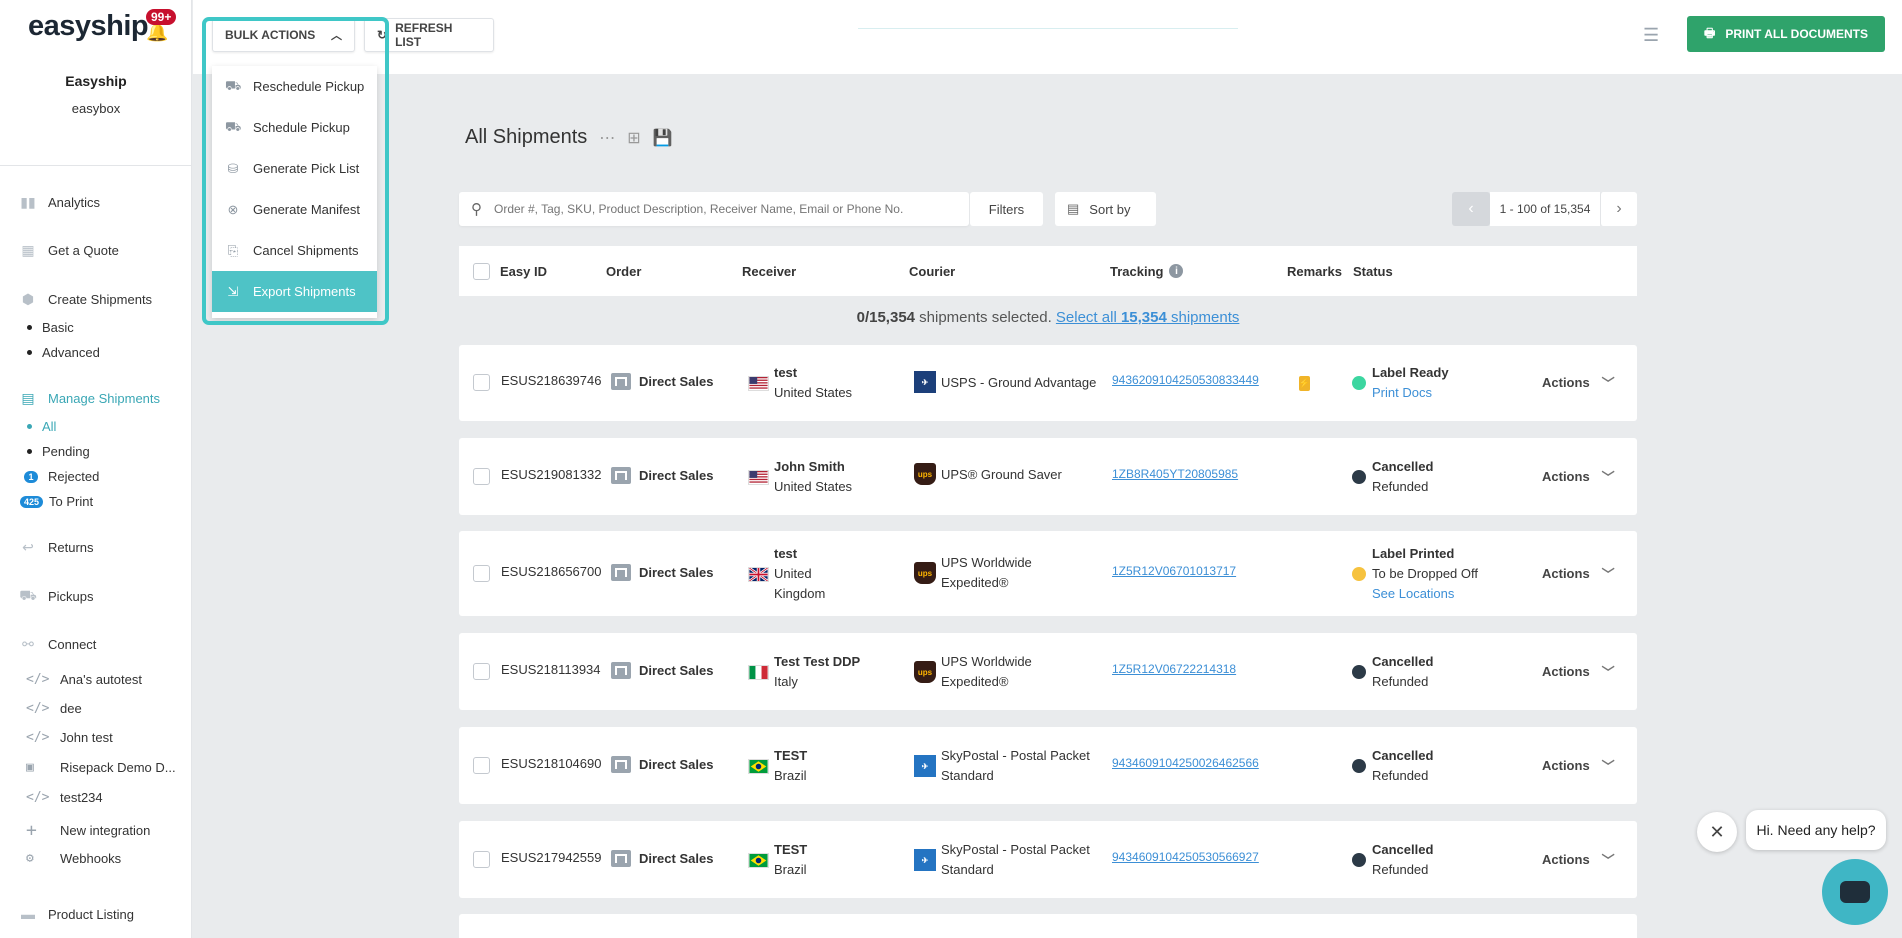  Describe the element at coordinates (55, 547) in the screenshot. I see `sidebar-item-returns: ↩ Returns` at that location.